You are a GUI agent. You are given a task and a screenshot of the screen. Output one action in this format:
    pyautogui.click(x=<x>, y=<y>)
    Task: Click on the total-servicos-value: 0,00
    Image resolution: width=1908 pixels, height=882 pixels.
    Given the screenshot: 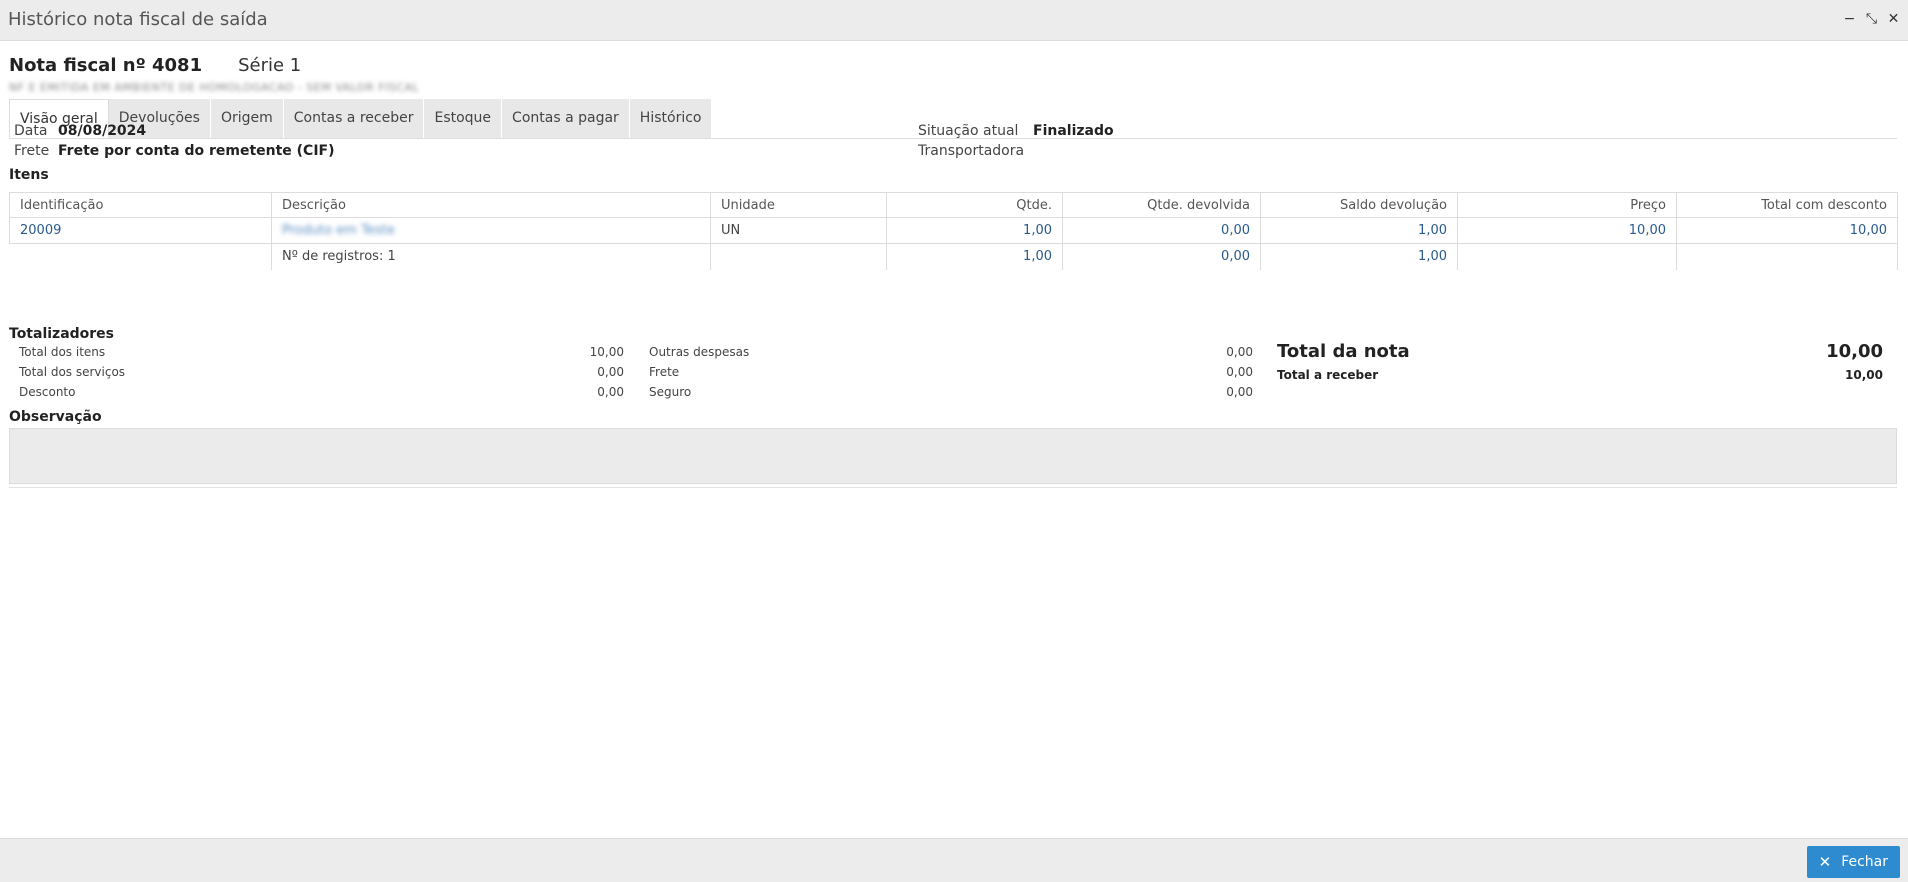 What is the action you would take?
    pyautogui.click(x=610, y=372)
    